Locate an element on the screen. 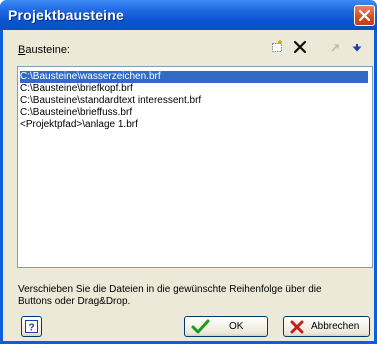  bausteine-label-rest: austeine: is located at coordinates (47, 50).